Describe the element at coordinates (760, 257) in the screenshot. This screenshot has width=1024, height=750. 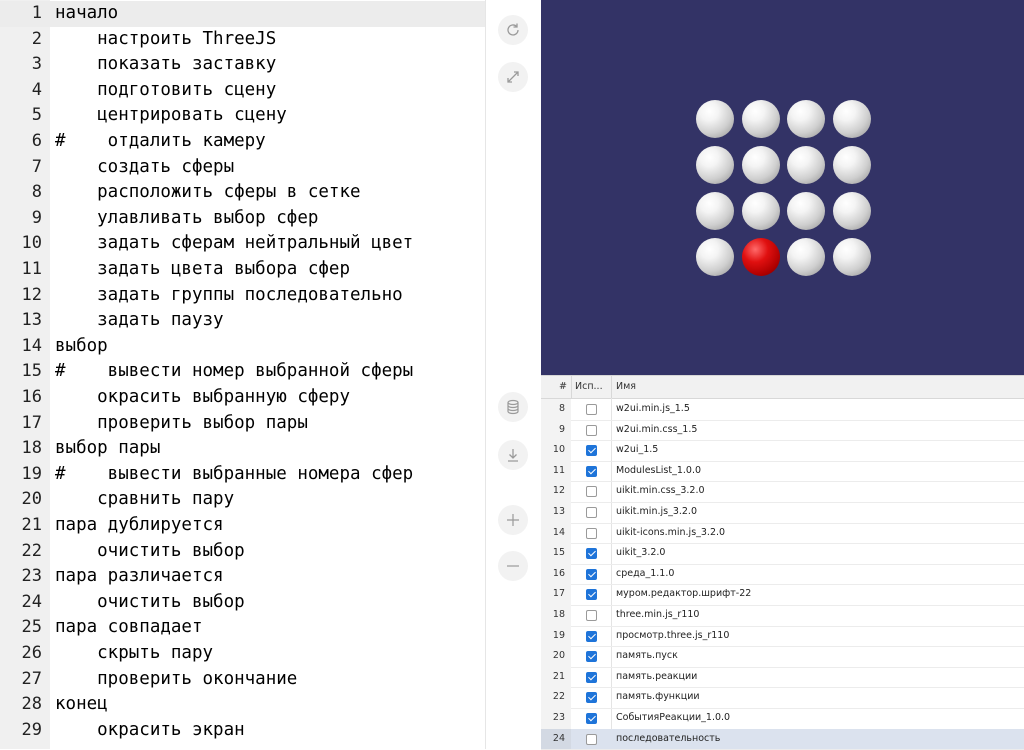
I see `sphere-selected` at that location.